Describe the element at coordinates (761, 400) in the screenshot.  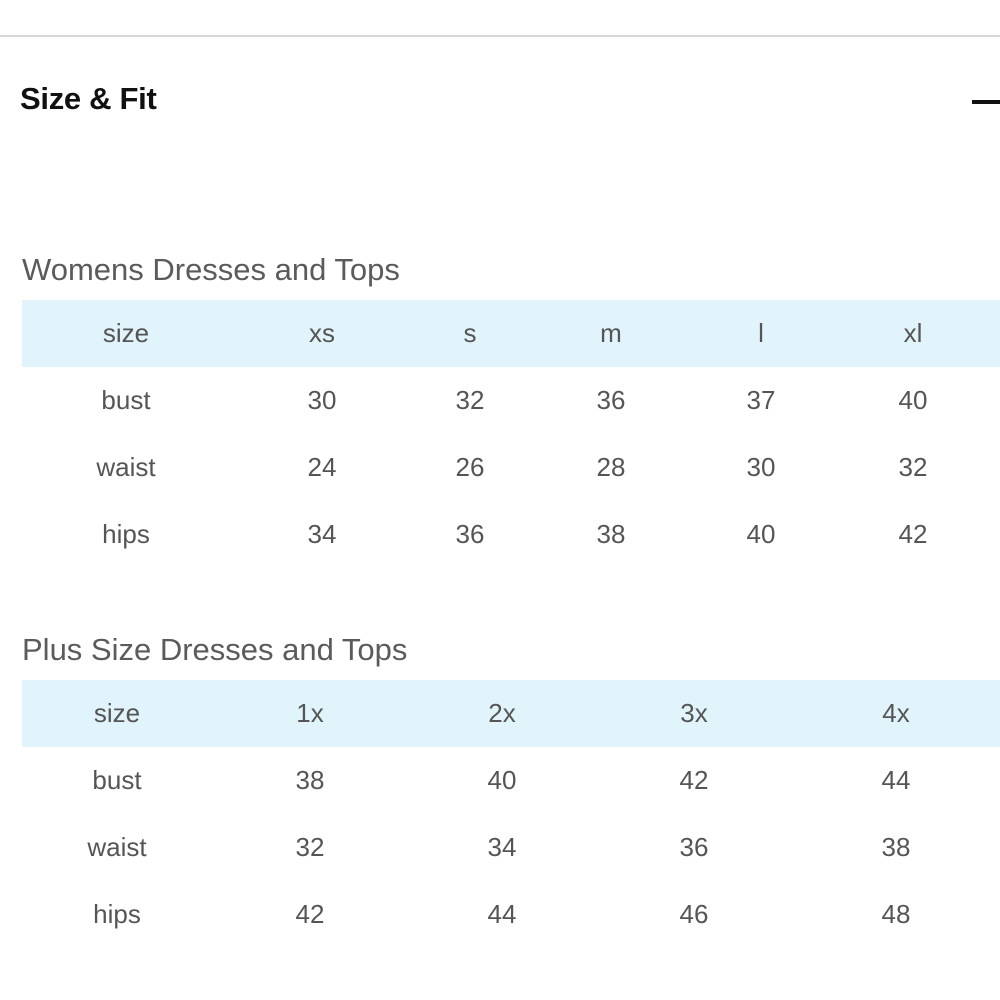
I see `table-cell: 37` at that location.